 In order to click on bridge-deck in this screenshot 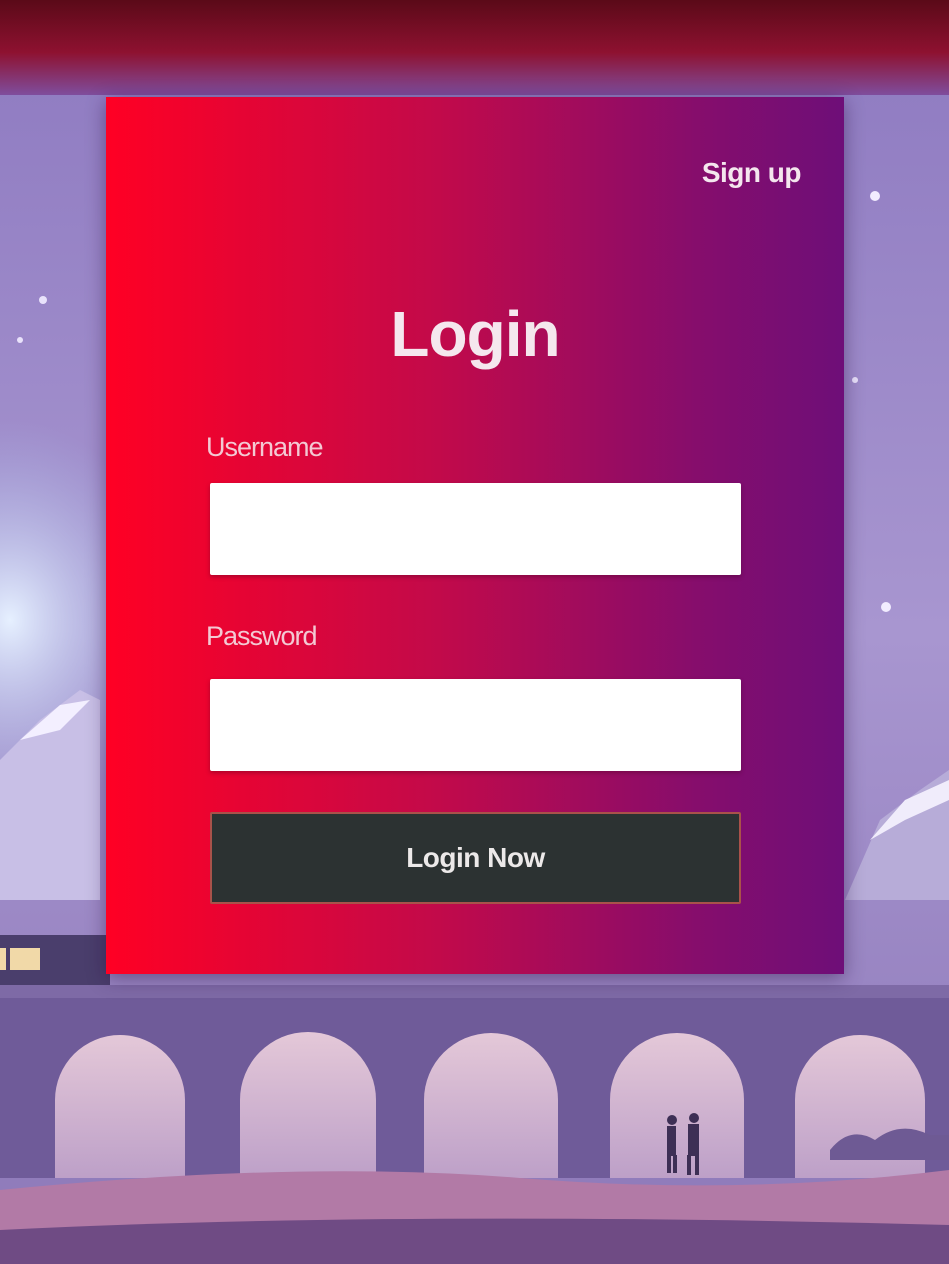, I will do `click(474, 992)`.